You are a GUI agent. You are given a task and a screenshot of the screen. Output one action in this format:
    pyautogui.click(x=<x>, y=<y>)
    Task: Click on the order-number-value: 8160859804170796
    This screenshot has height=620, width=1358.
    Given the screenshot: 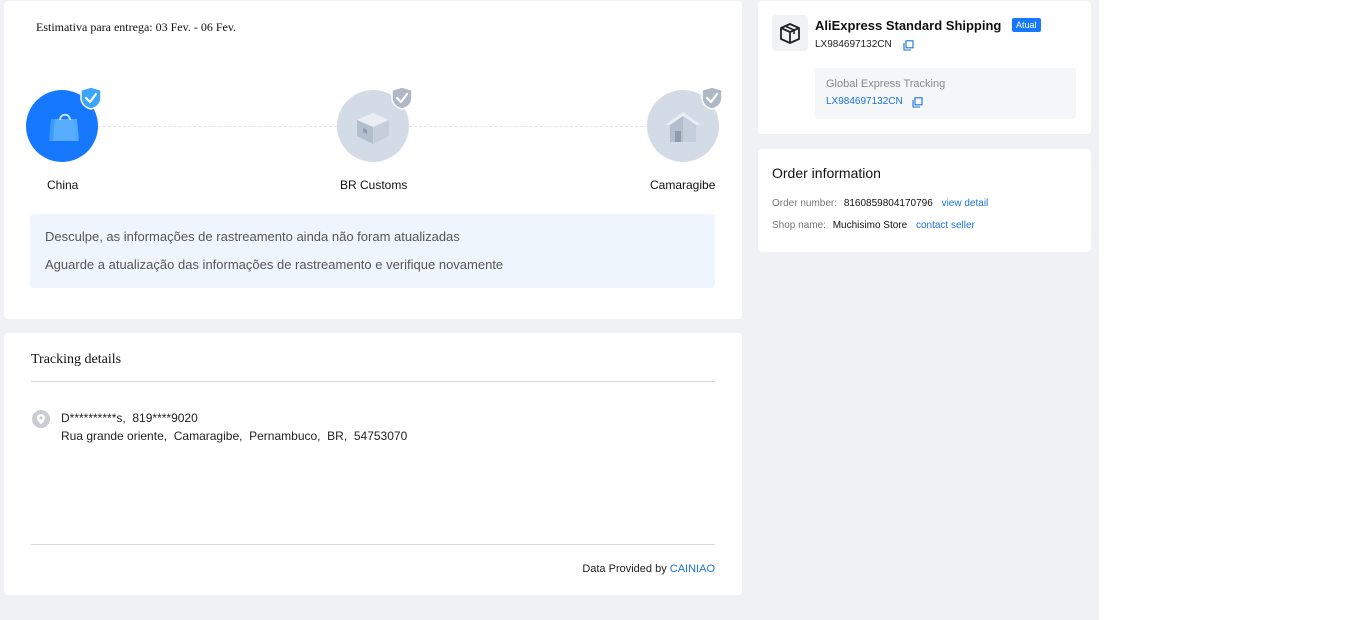 What is the action you would take?
    pyautogui.click(x=888, y=203)
    